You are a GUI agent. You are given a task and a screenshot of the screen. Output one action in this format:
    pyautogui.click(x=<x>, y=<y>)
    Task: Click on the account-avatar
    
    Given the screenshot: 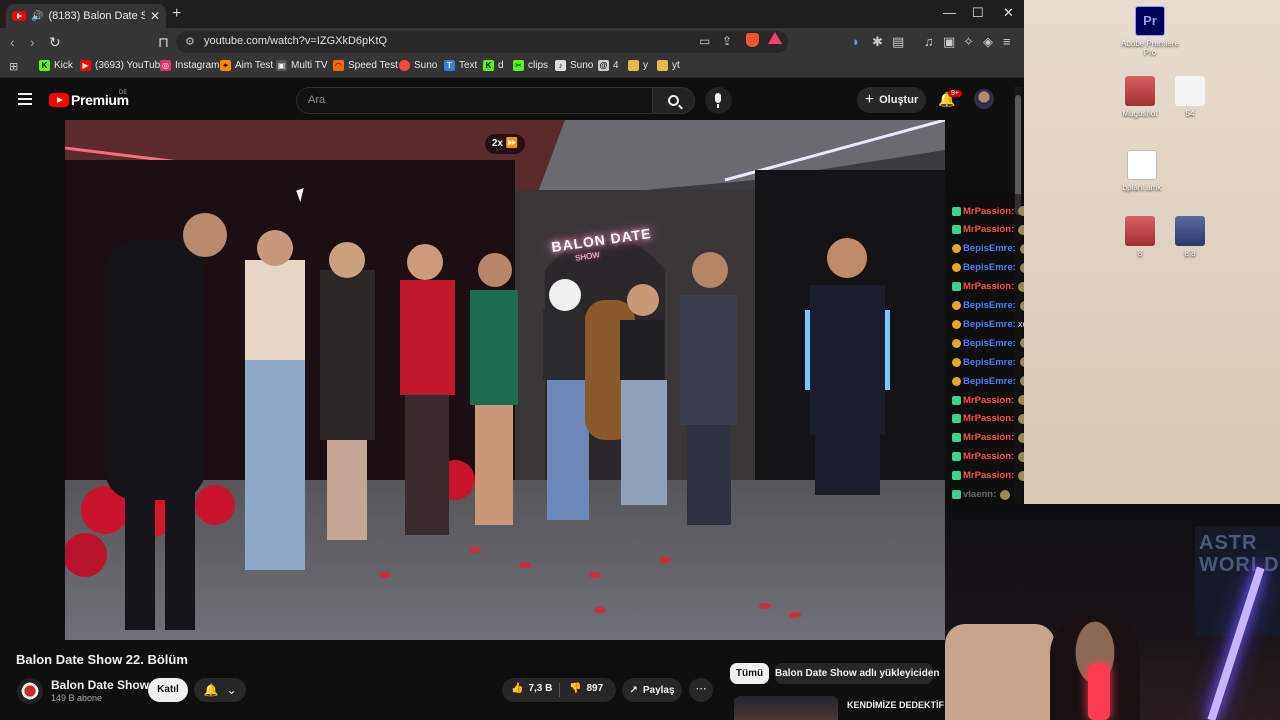 What is the action you would take?
    pyautogui.click(x=984, y=99)
    